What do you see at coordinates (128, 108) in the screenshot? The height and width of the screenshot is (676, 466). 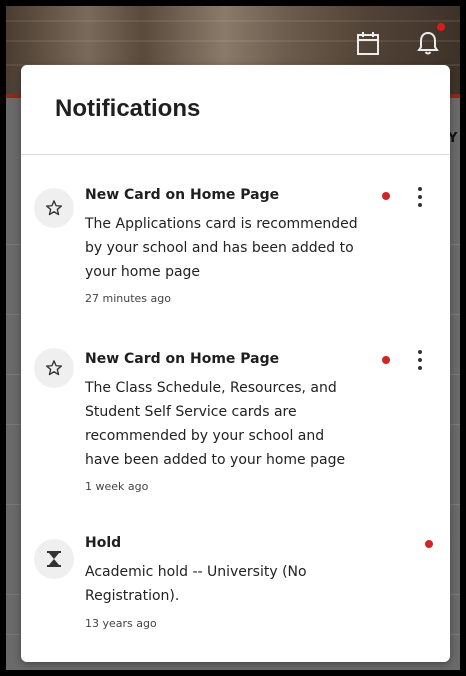 I see `panel-title: Notifications` at bounding box center [128, 108].